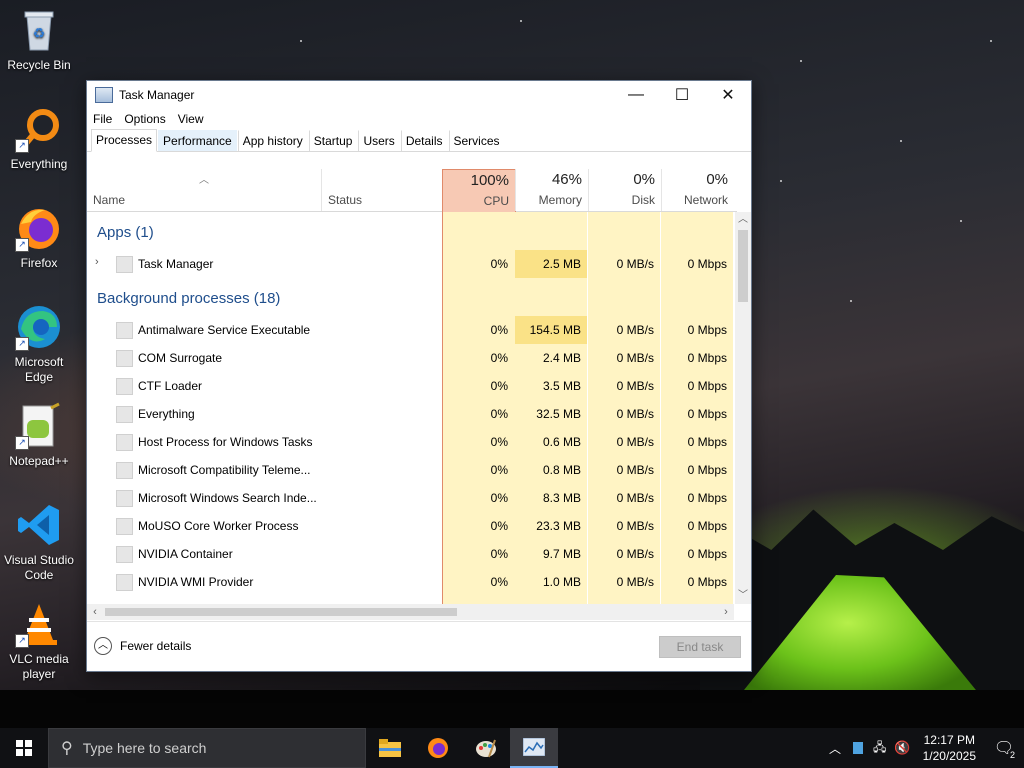  What do you see at coordinates (381, 190) in the screenshot?
I see `column-header-status: Status` at bounding box center [381, 190].